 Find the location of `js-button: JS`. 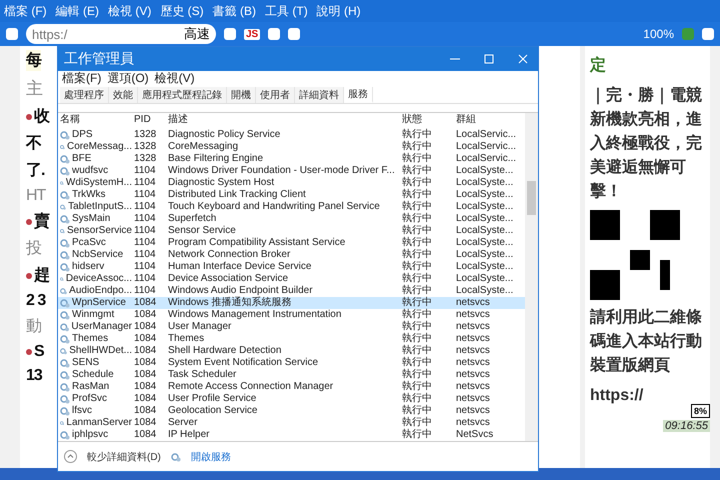

js-button: JS is located at coordinates (252, 34).